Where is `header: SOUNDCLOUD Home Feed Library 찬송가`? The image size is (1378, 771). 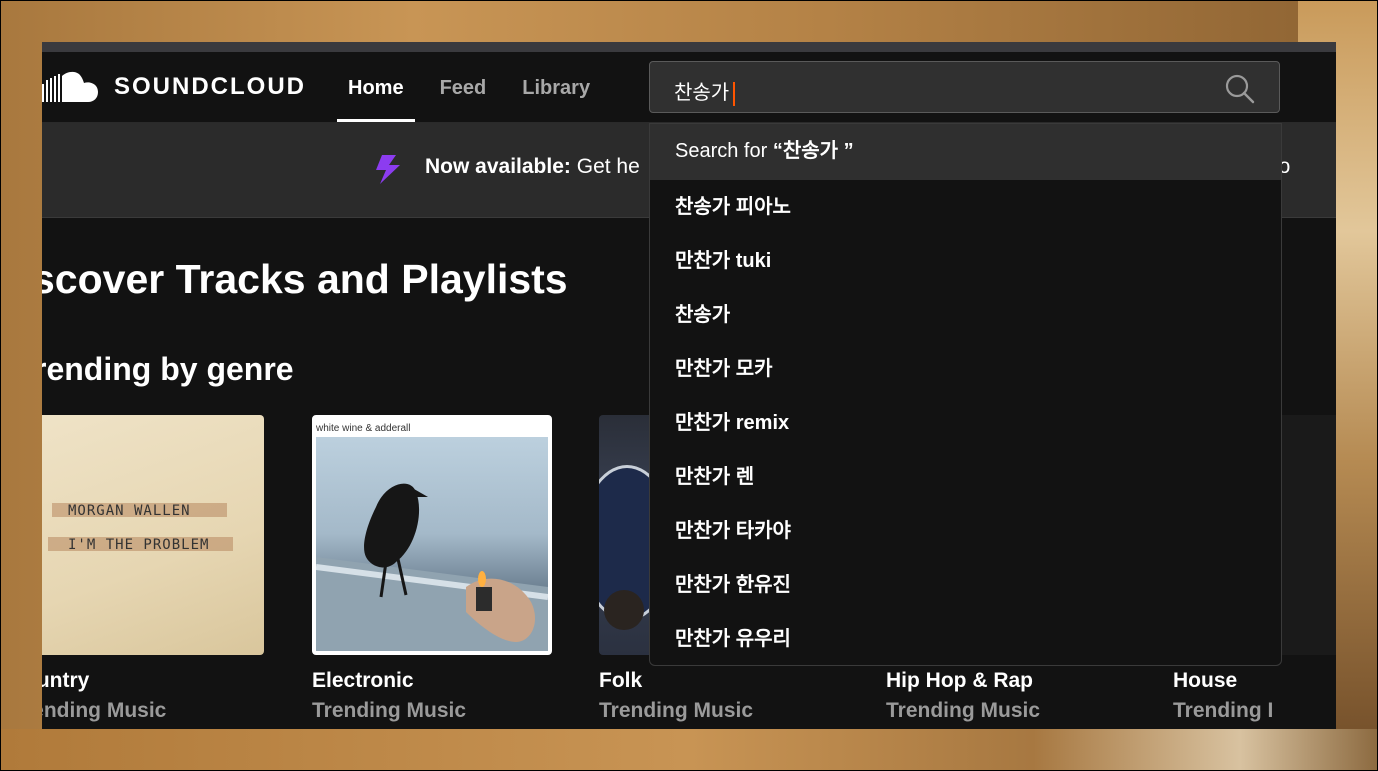 header: SOUNDCLOUD Home Feed Library 찬송가 is located at coordinates (689, 87).